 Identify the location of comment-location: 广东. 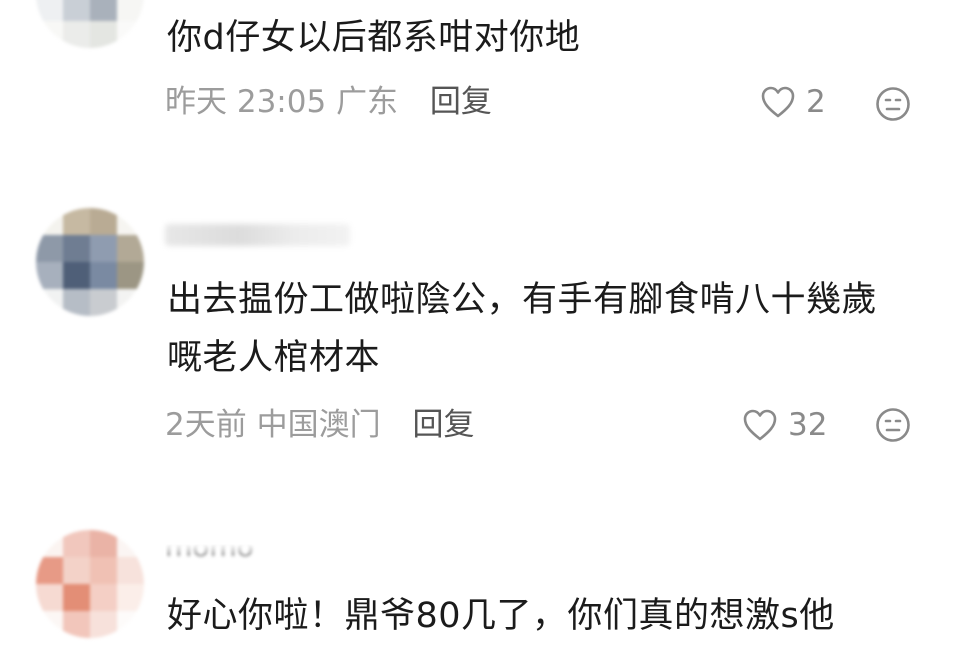
(367, 102).